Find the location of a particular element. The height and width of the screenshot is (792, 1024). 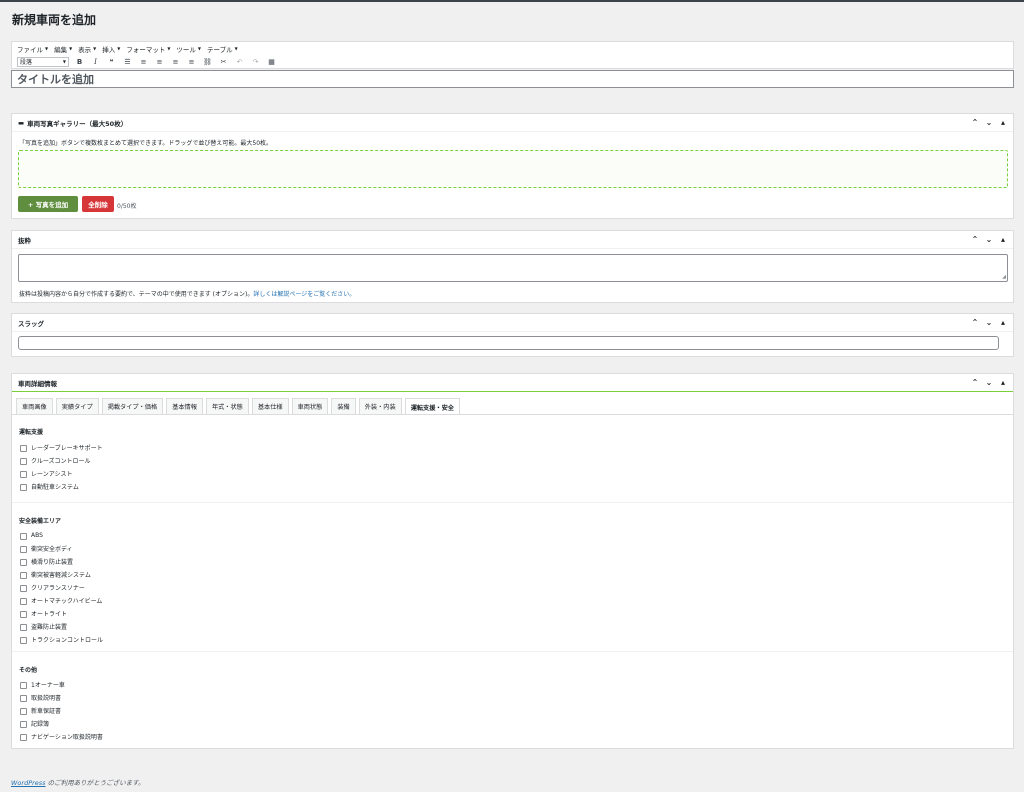

checkbox-row: 衝突被害軽減システム is located at coordinates (55, 574).